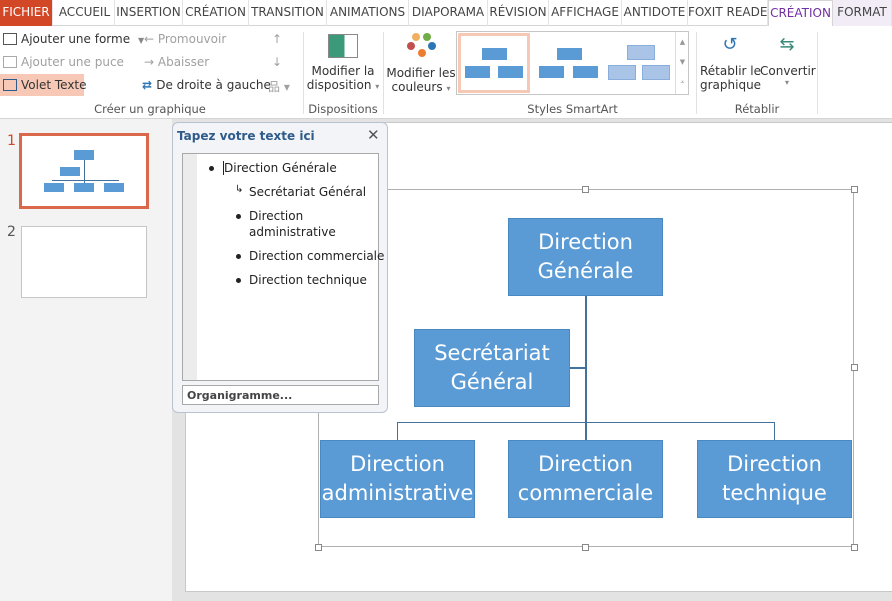 Image resolution: width=892 pixels, height=601 pixels. What do you see at coordinates (757, 109) in the screenshot?
I see `group-label-reset: Rétablir` at bounding box center [757, 109].